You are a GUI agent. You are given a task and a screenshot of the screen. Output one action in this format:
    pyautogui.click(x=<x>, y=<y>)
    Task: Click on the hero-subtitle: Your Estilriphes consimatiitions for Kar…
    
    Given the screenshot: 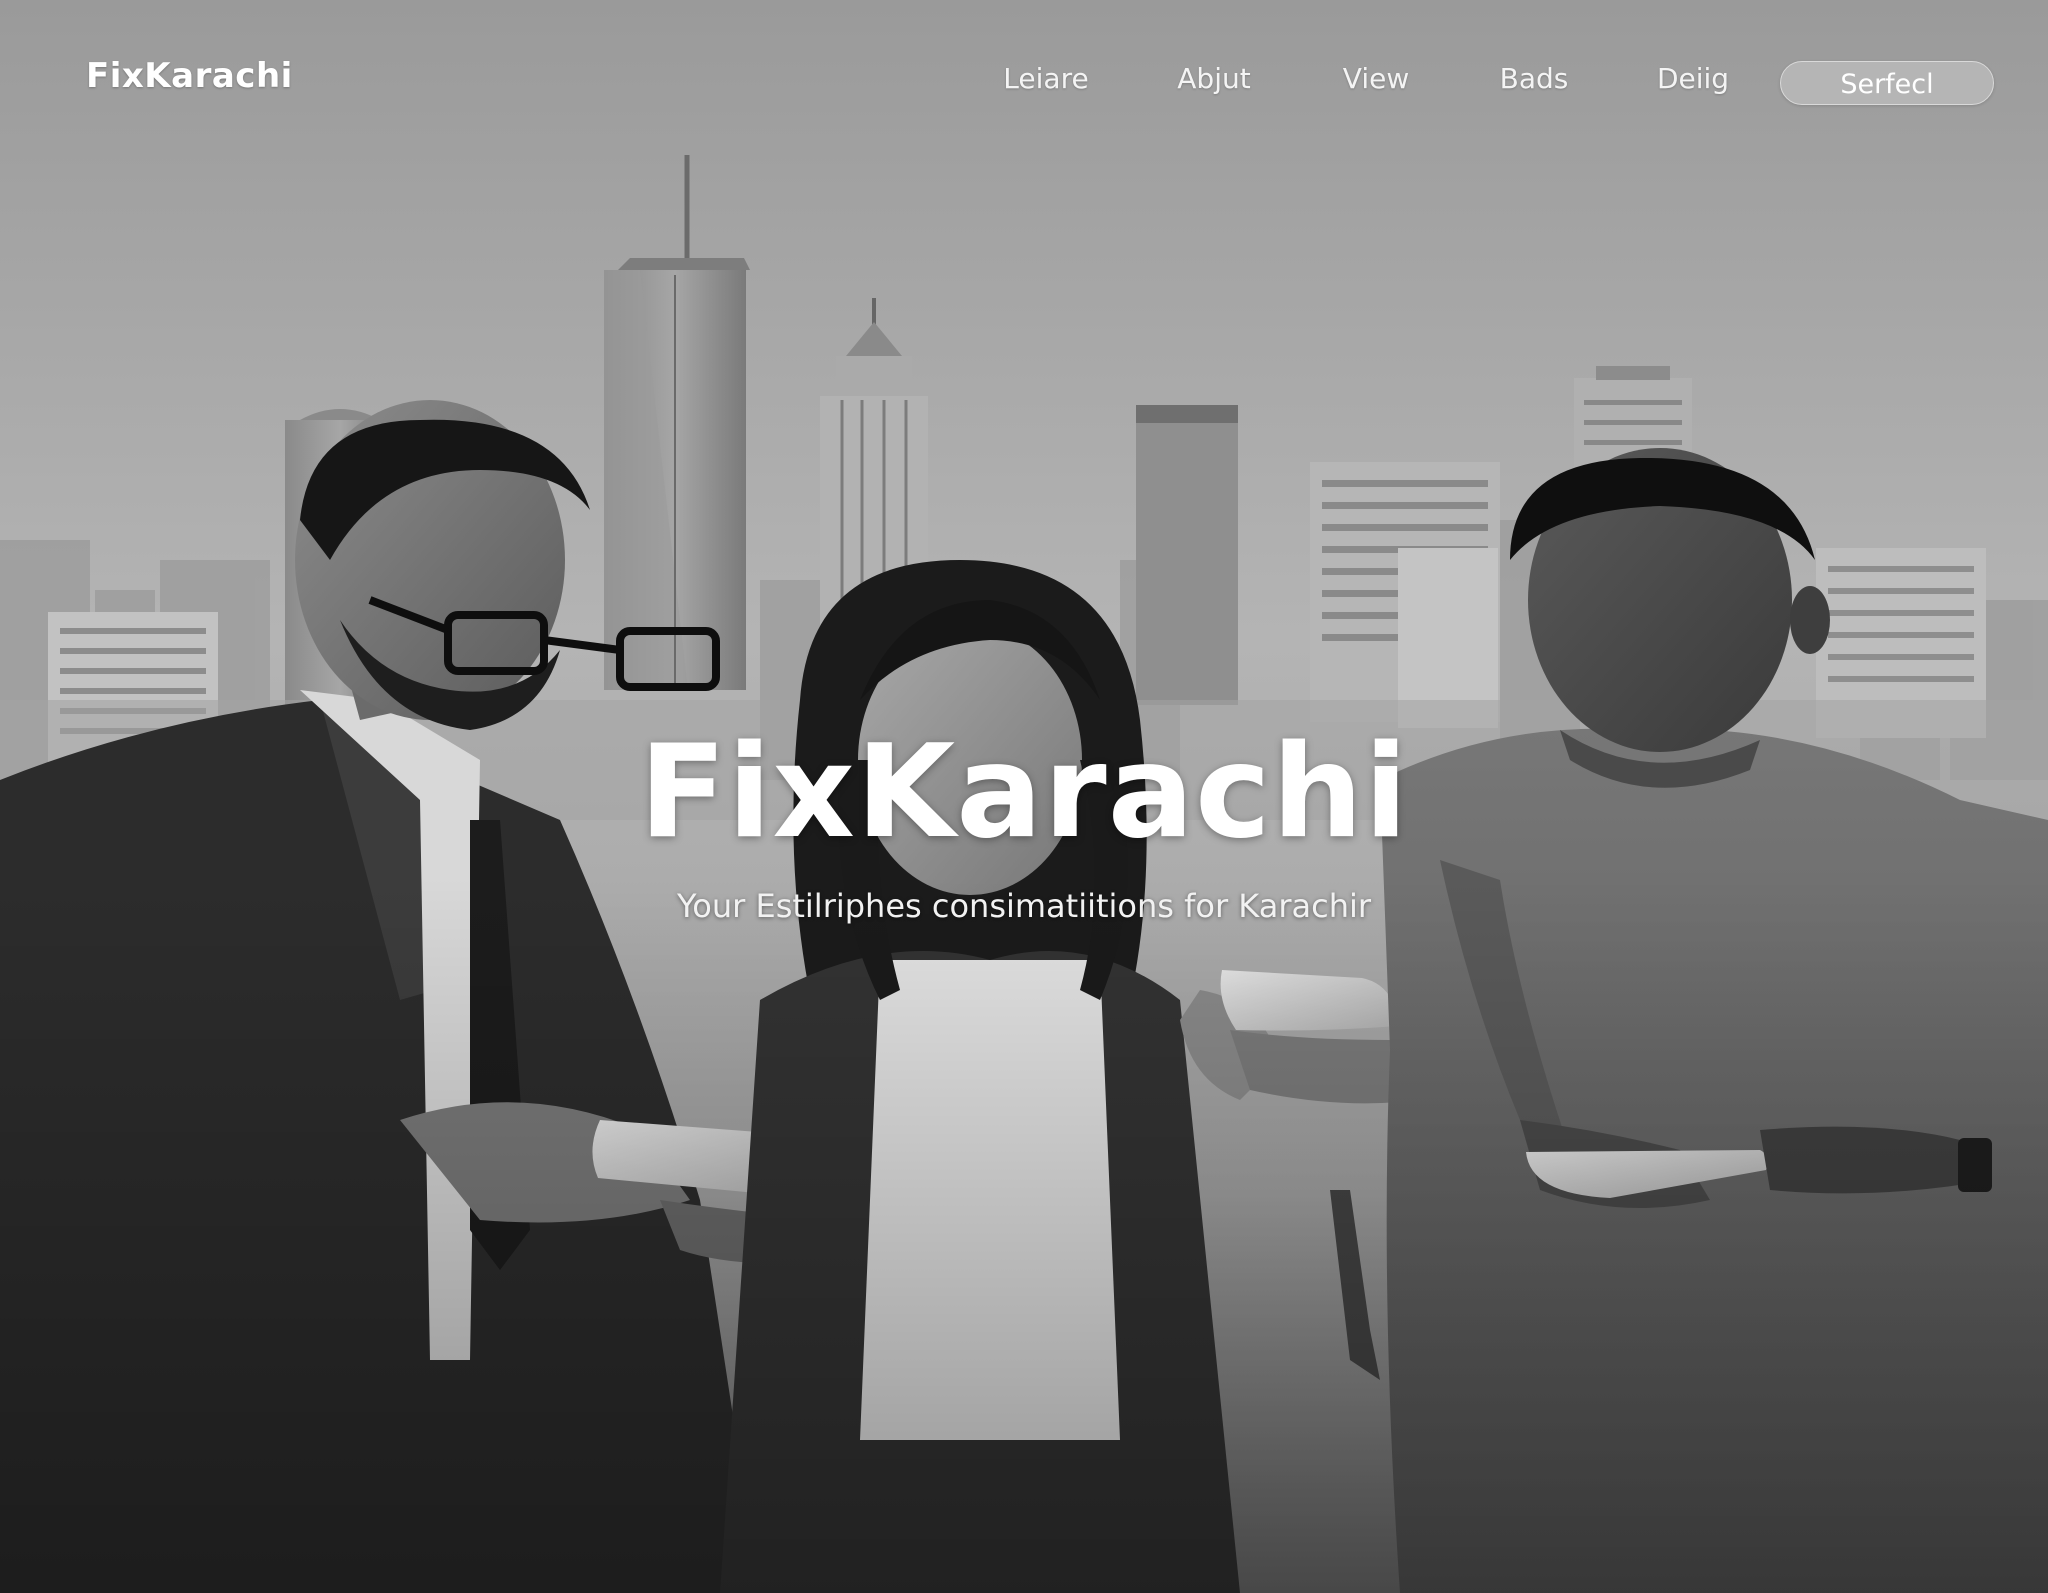 What is the action you would take?
    pyautogui.click(x=1024, y=906)
    